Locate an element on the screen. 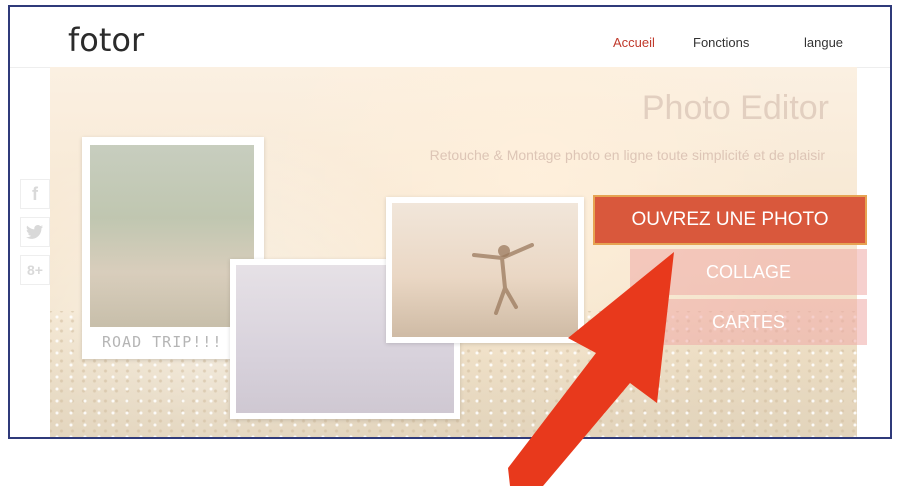  red-arrow-icon is located at coordinates (591, 369).